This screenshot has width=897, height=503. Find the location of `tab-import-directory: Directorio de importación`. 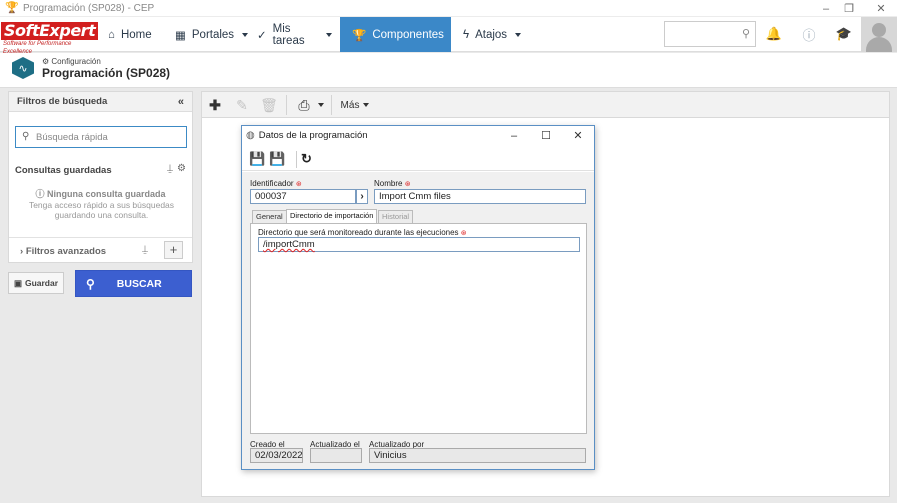

tab-import-directory: Directorio de importación is located at coordinates (332, 216).